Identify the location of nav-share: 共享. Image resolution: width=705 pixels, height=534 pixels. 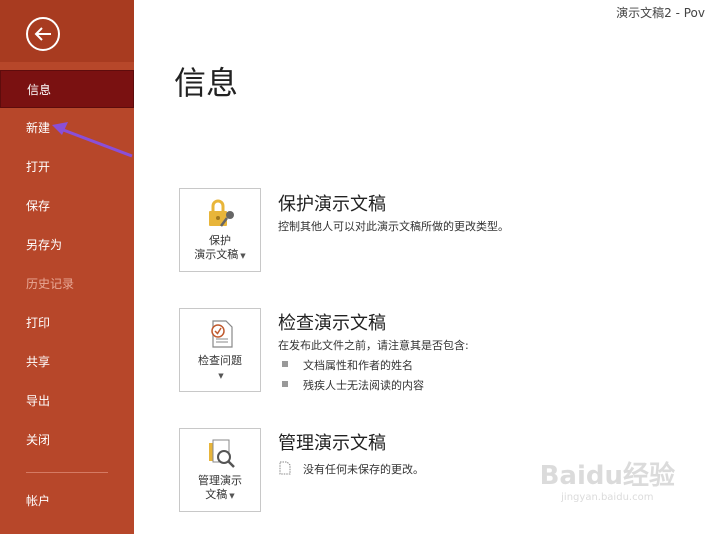
(67, 362).